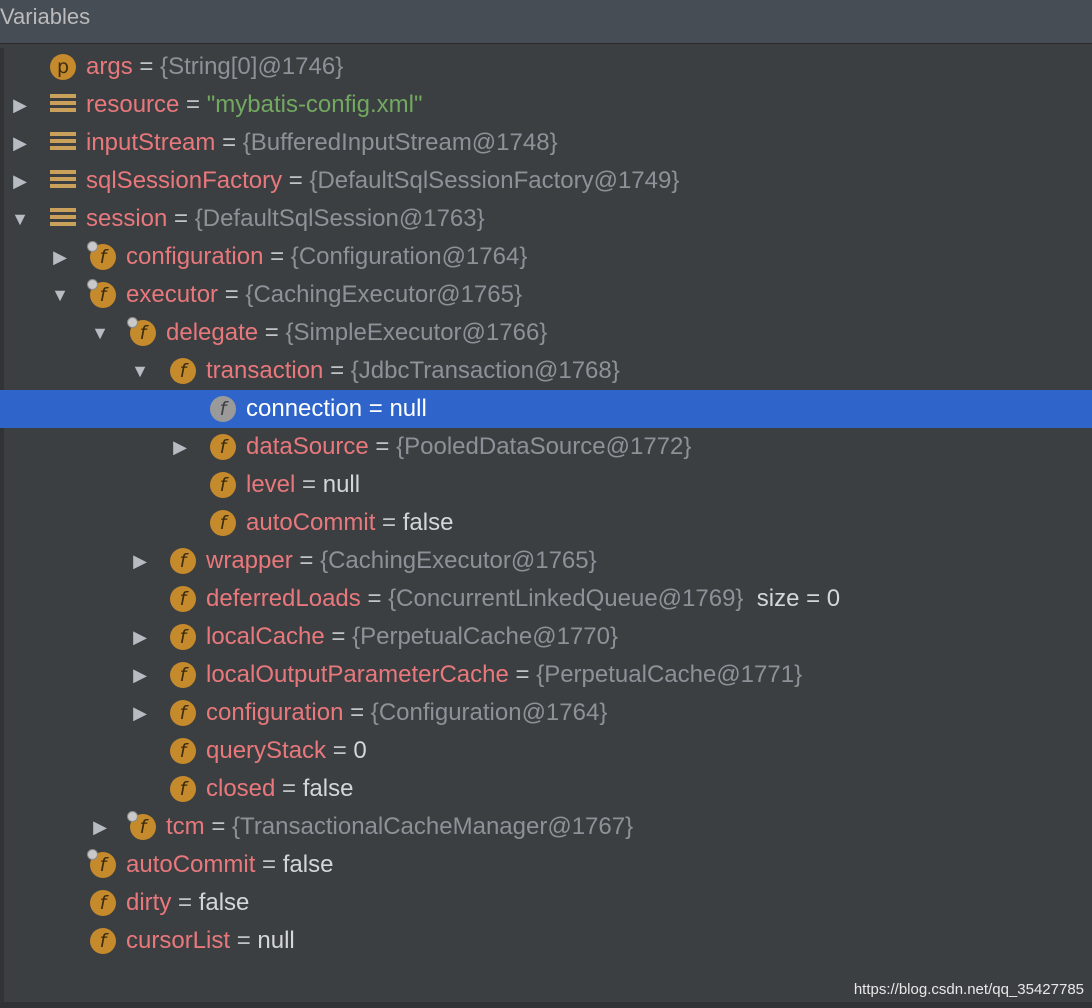 This screenshot has height=1008, width=1092. Describe the element at coordinates (356, 333) in the screenshot. I see `variable-text: delegate = {SimpleExecutor@1766}` at that location.